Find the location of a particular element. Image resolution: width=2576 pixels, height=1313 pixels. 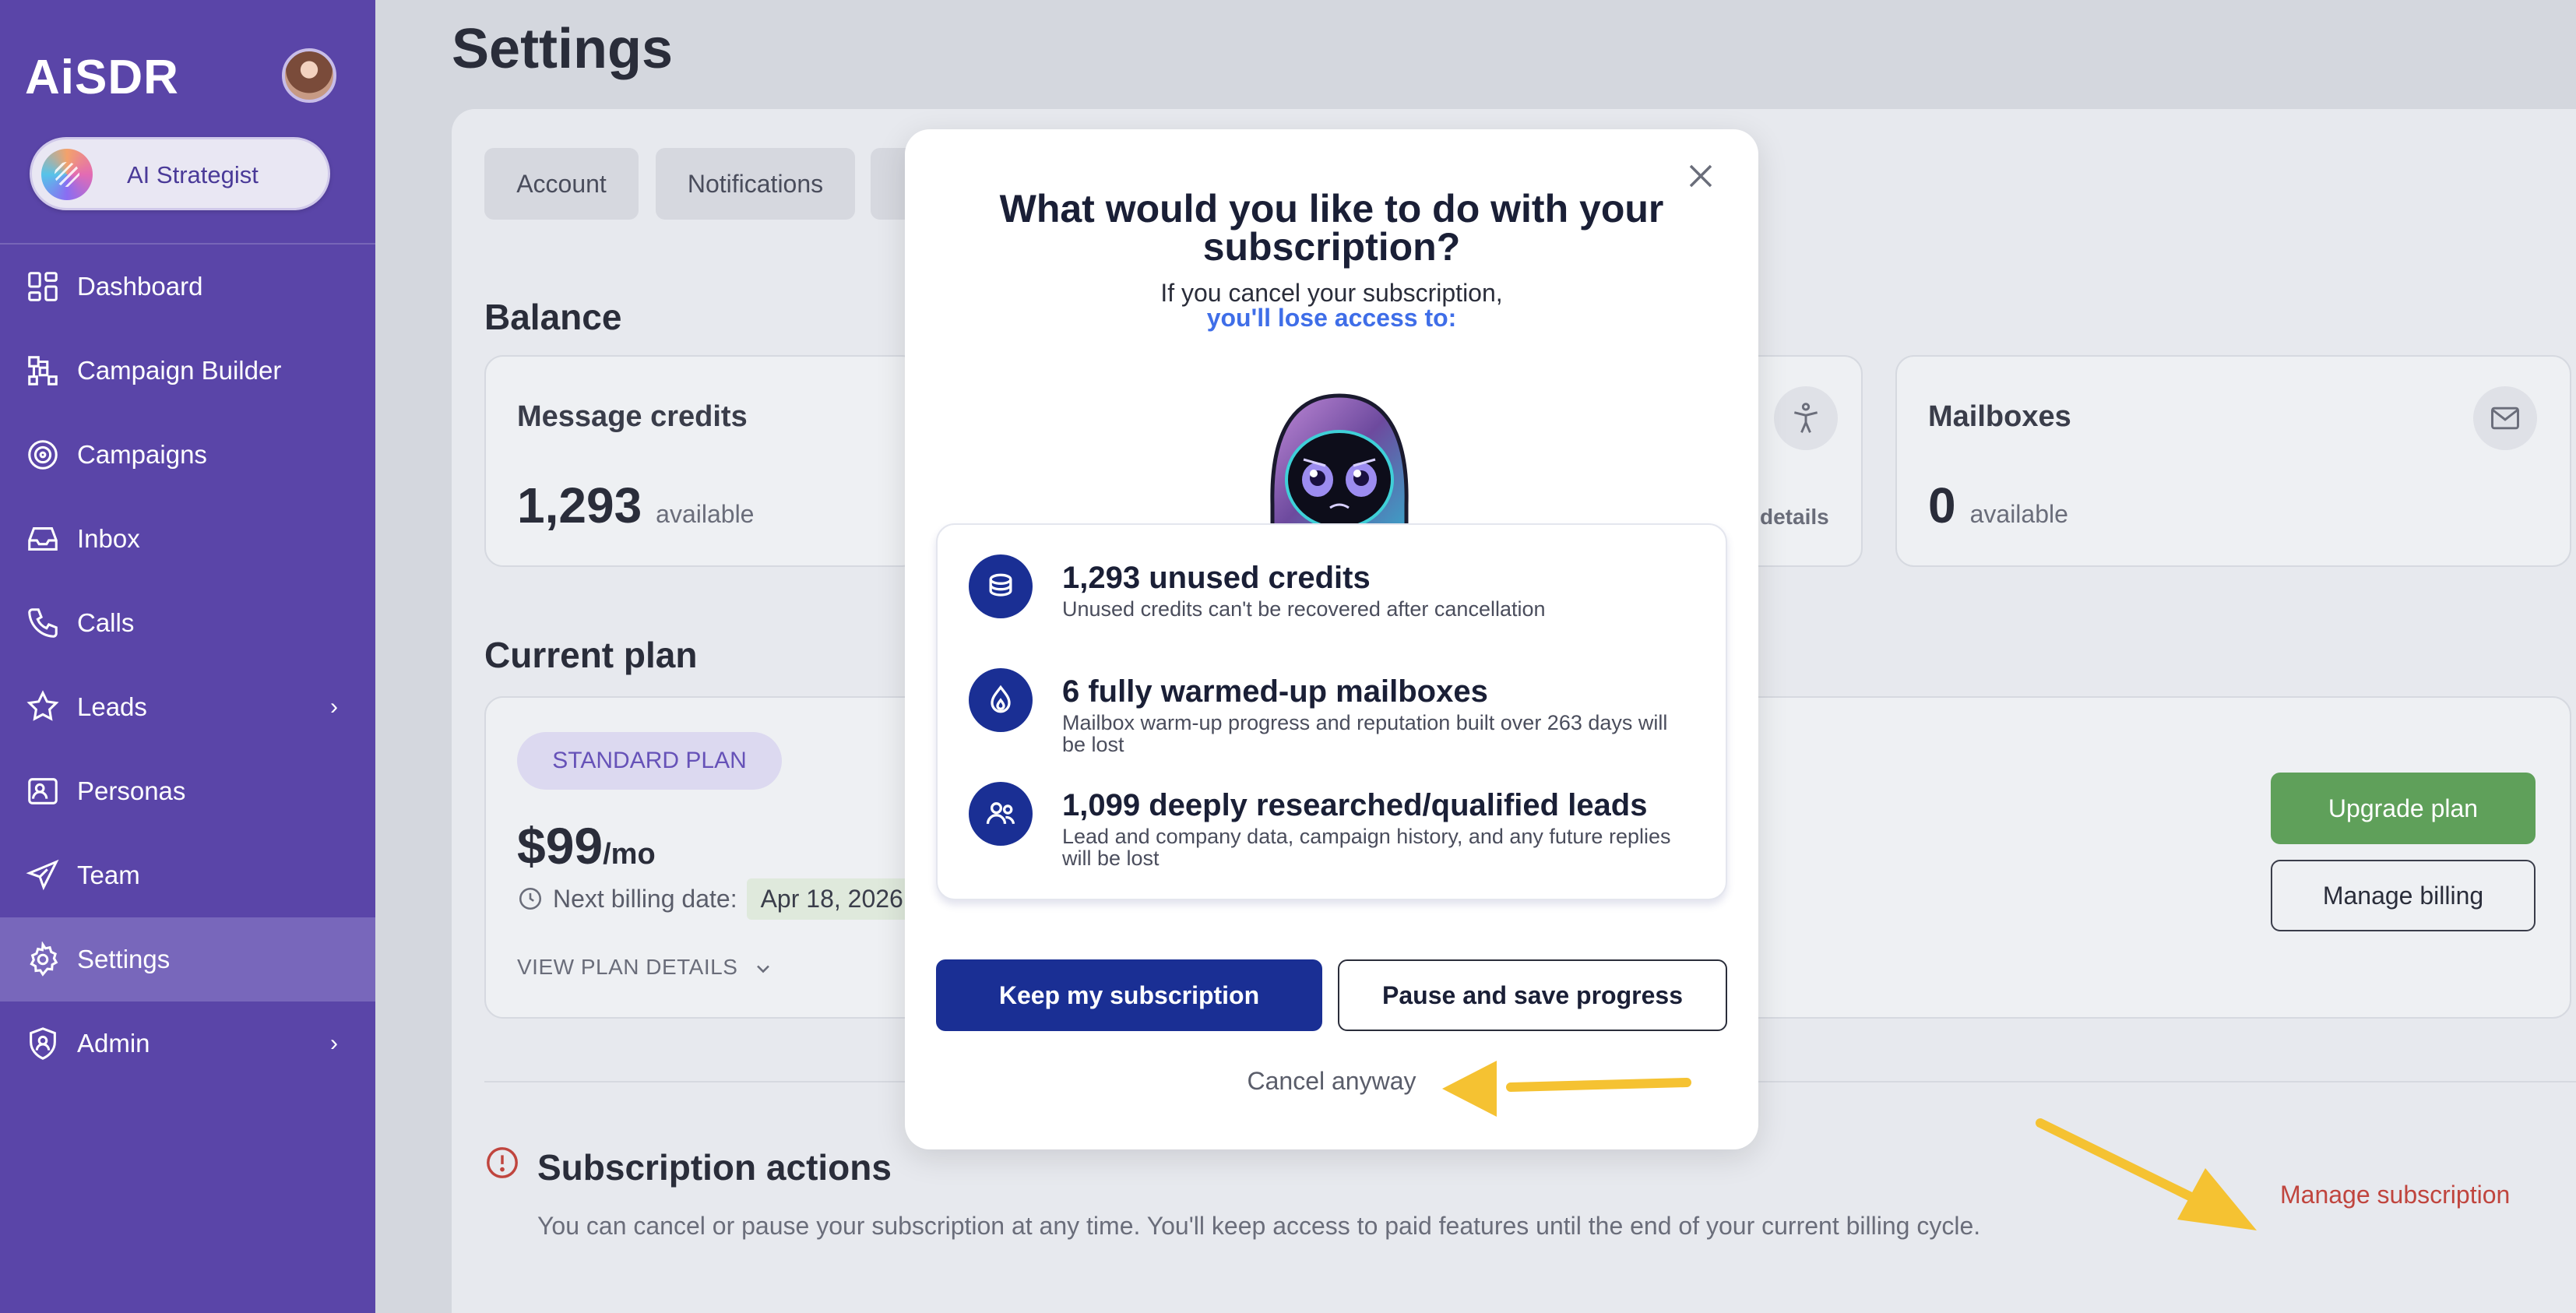

clock-icon is located at coordinates (530, 898).